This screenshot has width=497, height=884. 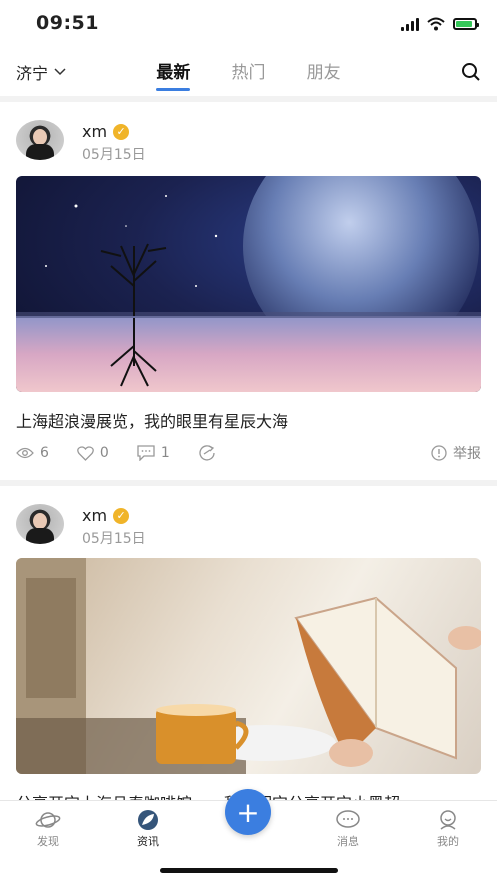 I want to click on tab-discover: 发现, so click(x=48, y=829).